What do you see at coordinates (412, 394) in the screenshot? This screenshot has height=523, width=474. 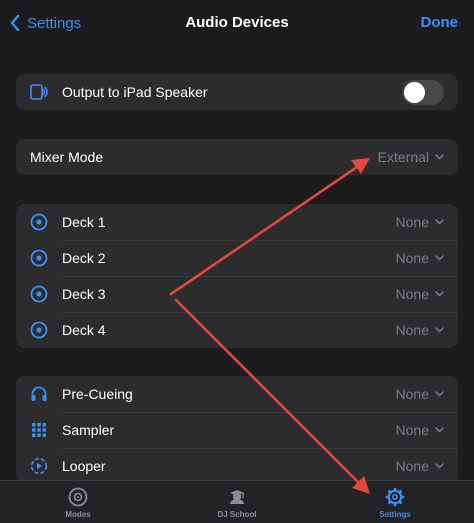 I see `pre-cueing-value: None` at bounding box center [412, 394].